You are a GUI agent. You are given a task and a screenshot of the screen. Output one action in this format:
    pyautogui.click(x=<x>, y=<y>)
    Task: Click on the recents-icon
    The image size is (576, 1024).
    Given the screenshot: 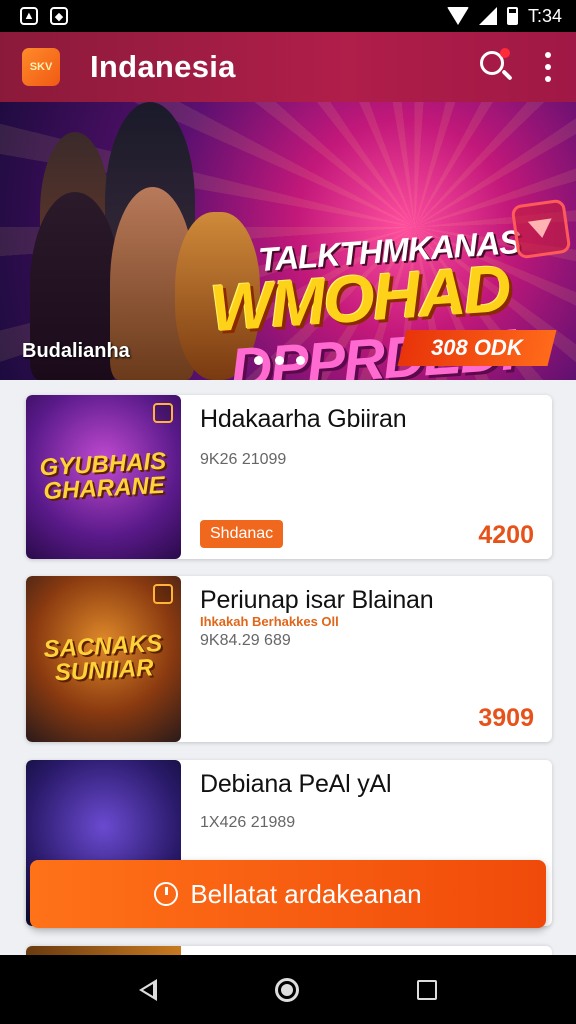 What is the action you would take?
    pyautogui.click(x=427, y=989)
    